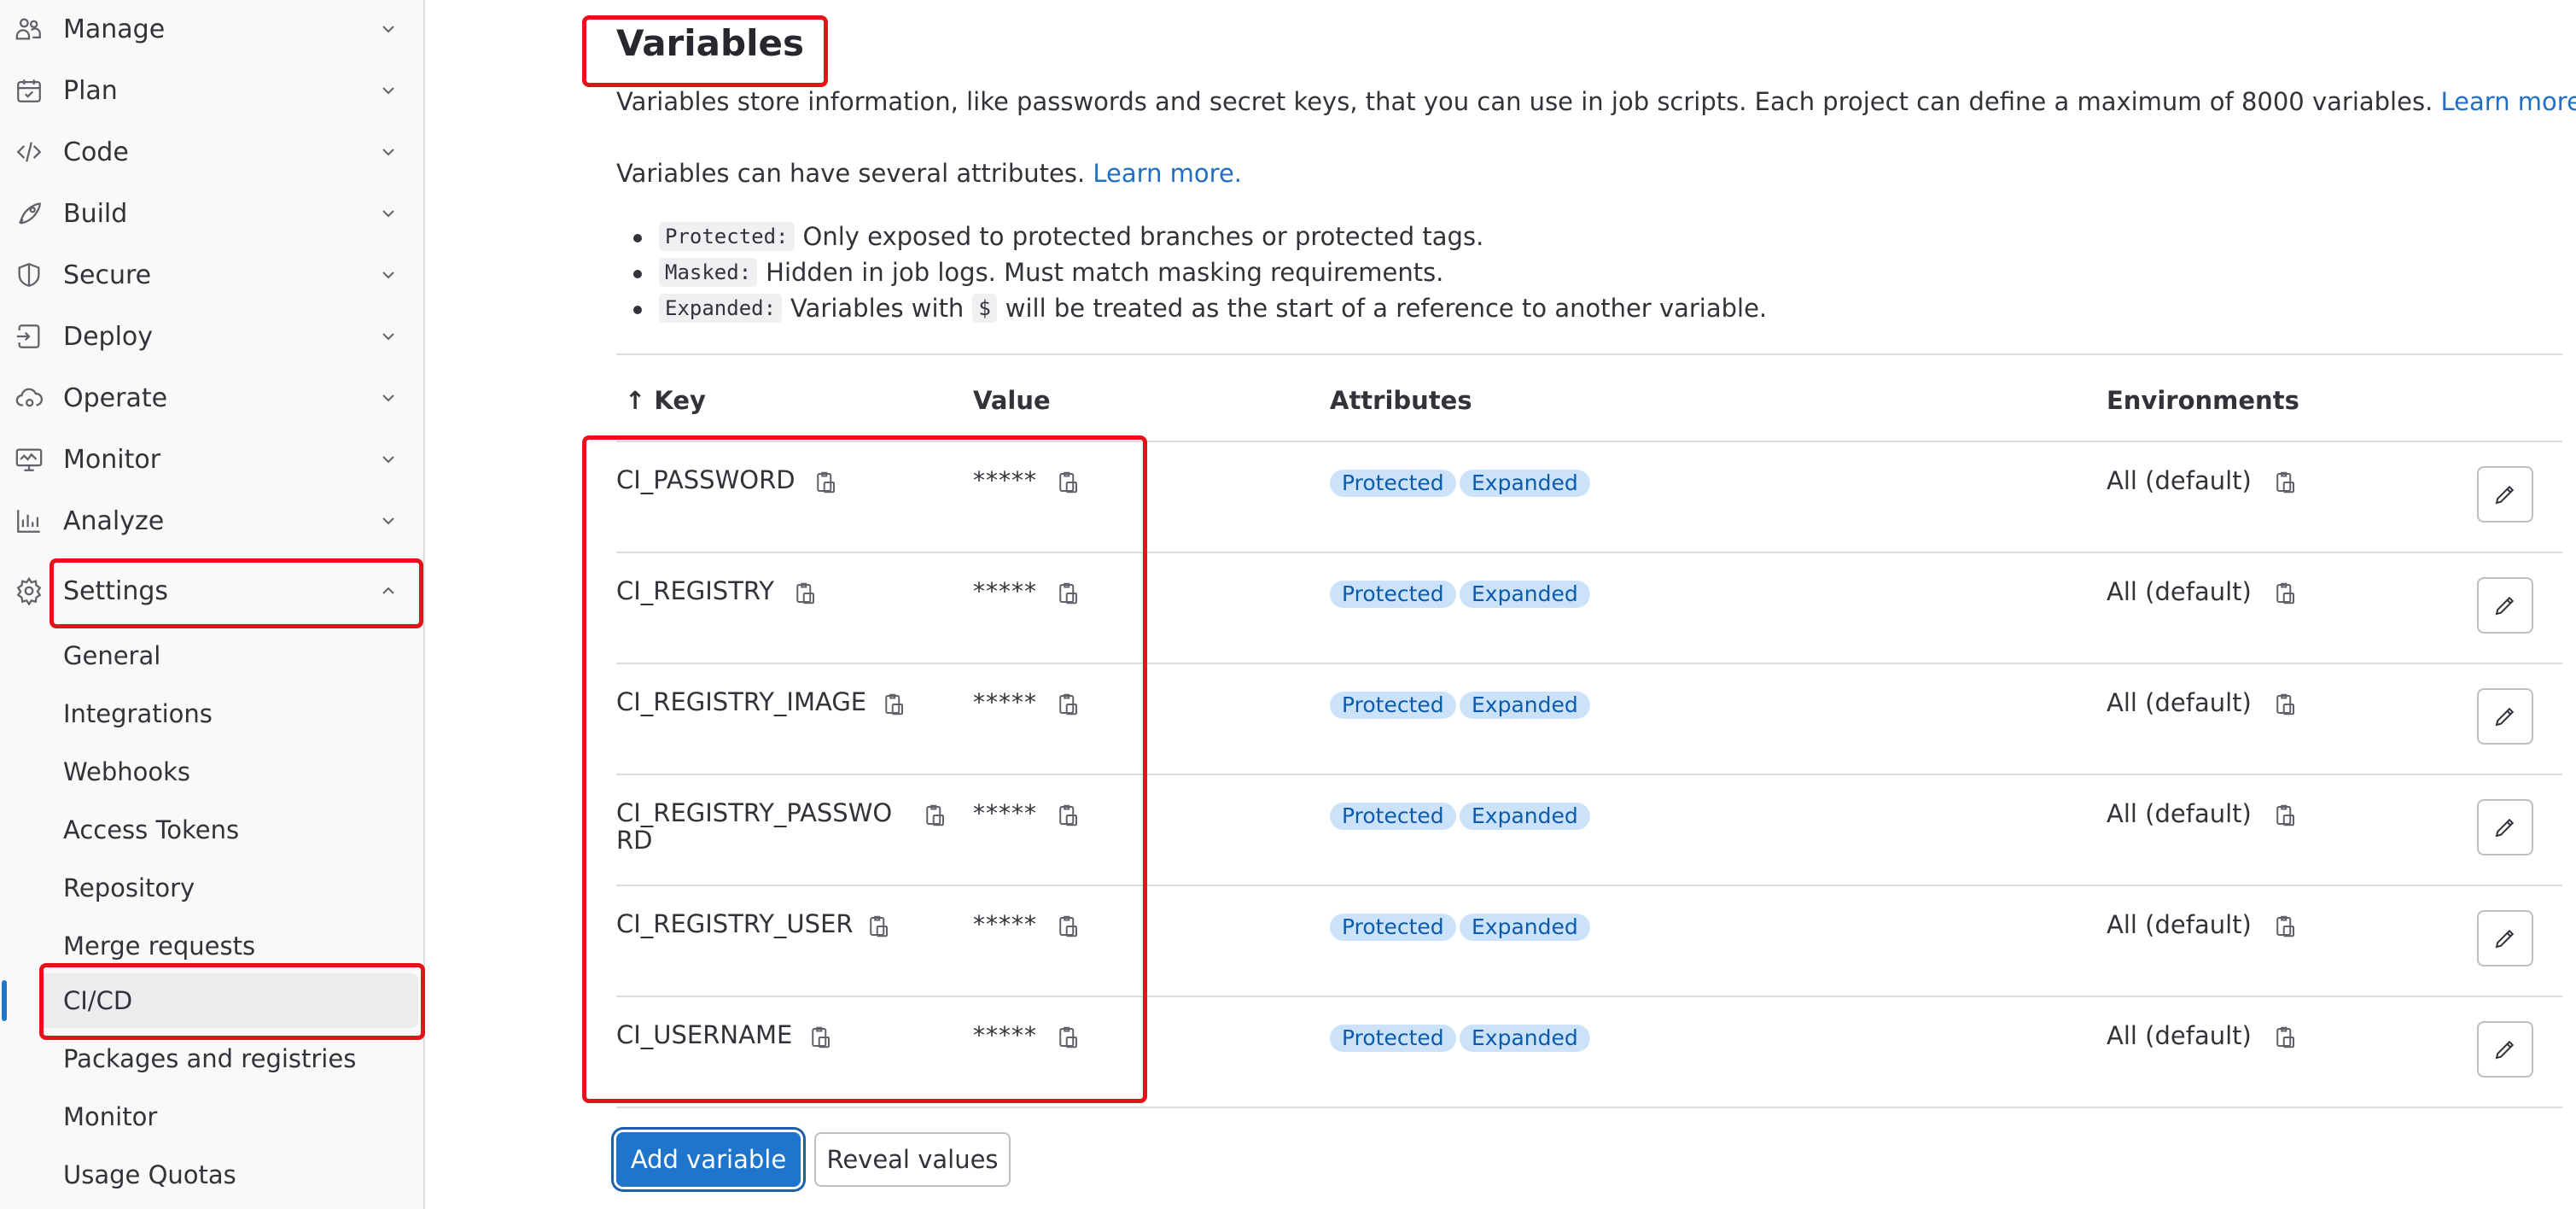 This screenshot has width=2576, height=1209. What do you see at coordinates (211, 90) in the screenshot?
I see `sidebar-item-plan: Plan` at bounding box center [211, 90].